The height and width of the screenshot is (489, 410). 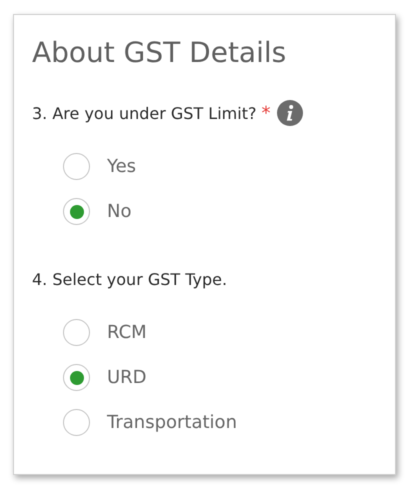 I want to click on radio-option: URD, so click(x=105, y=377).